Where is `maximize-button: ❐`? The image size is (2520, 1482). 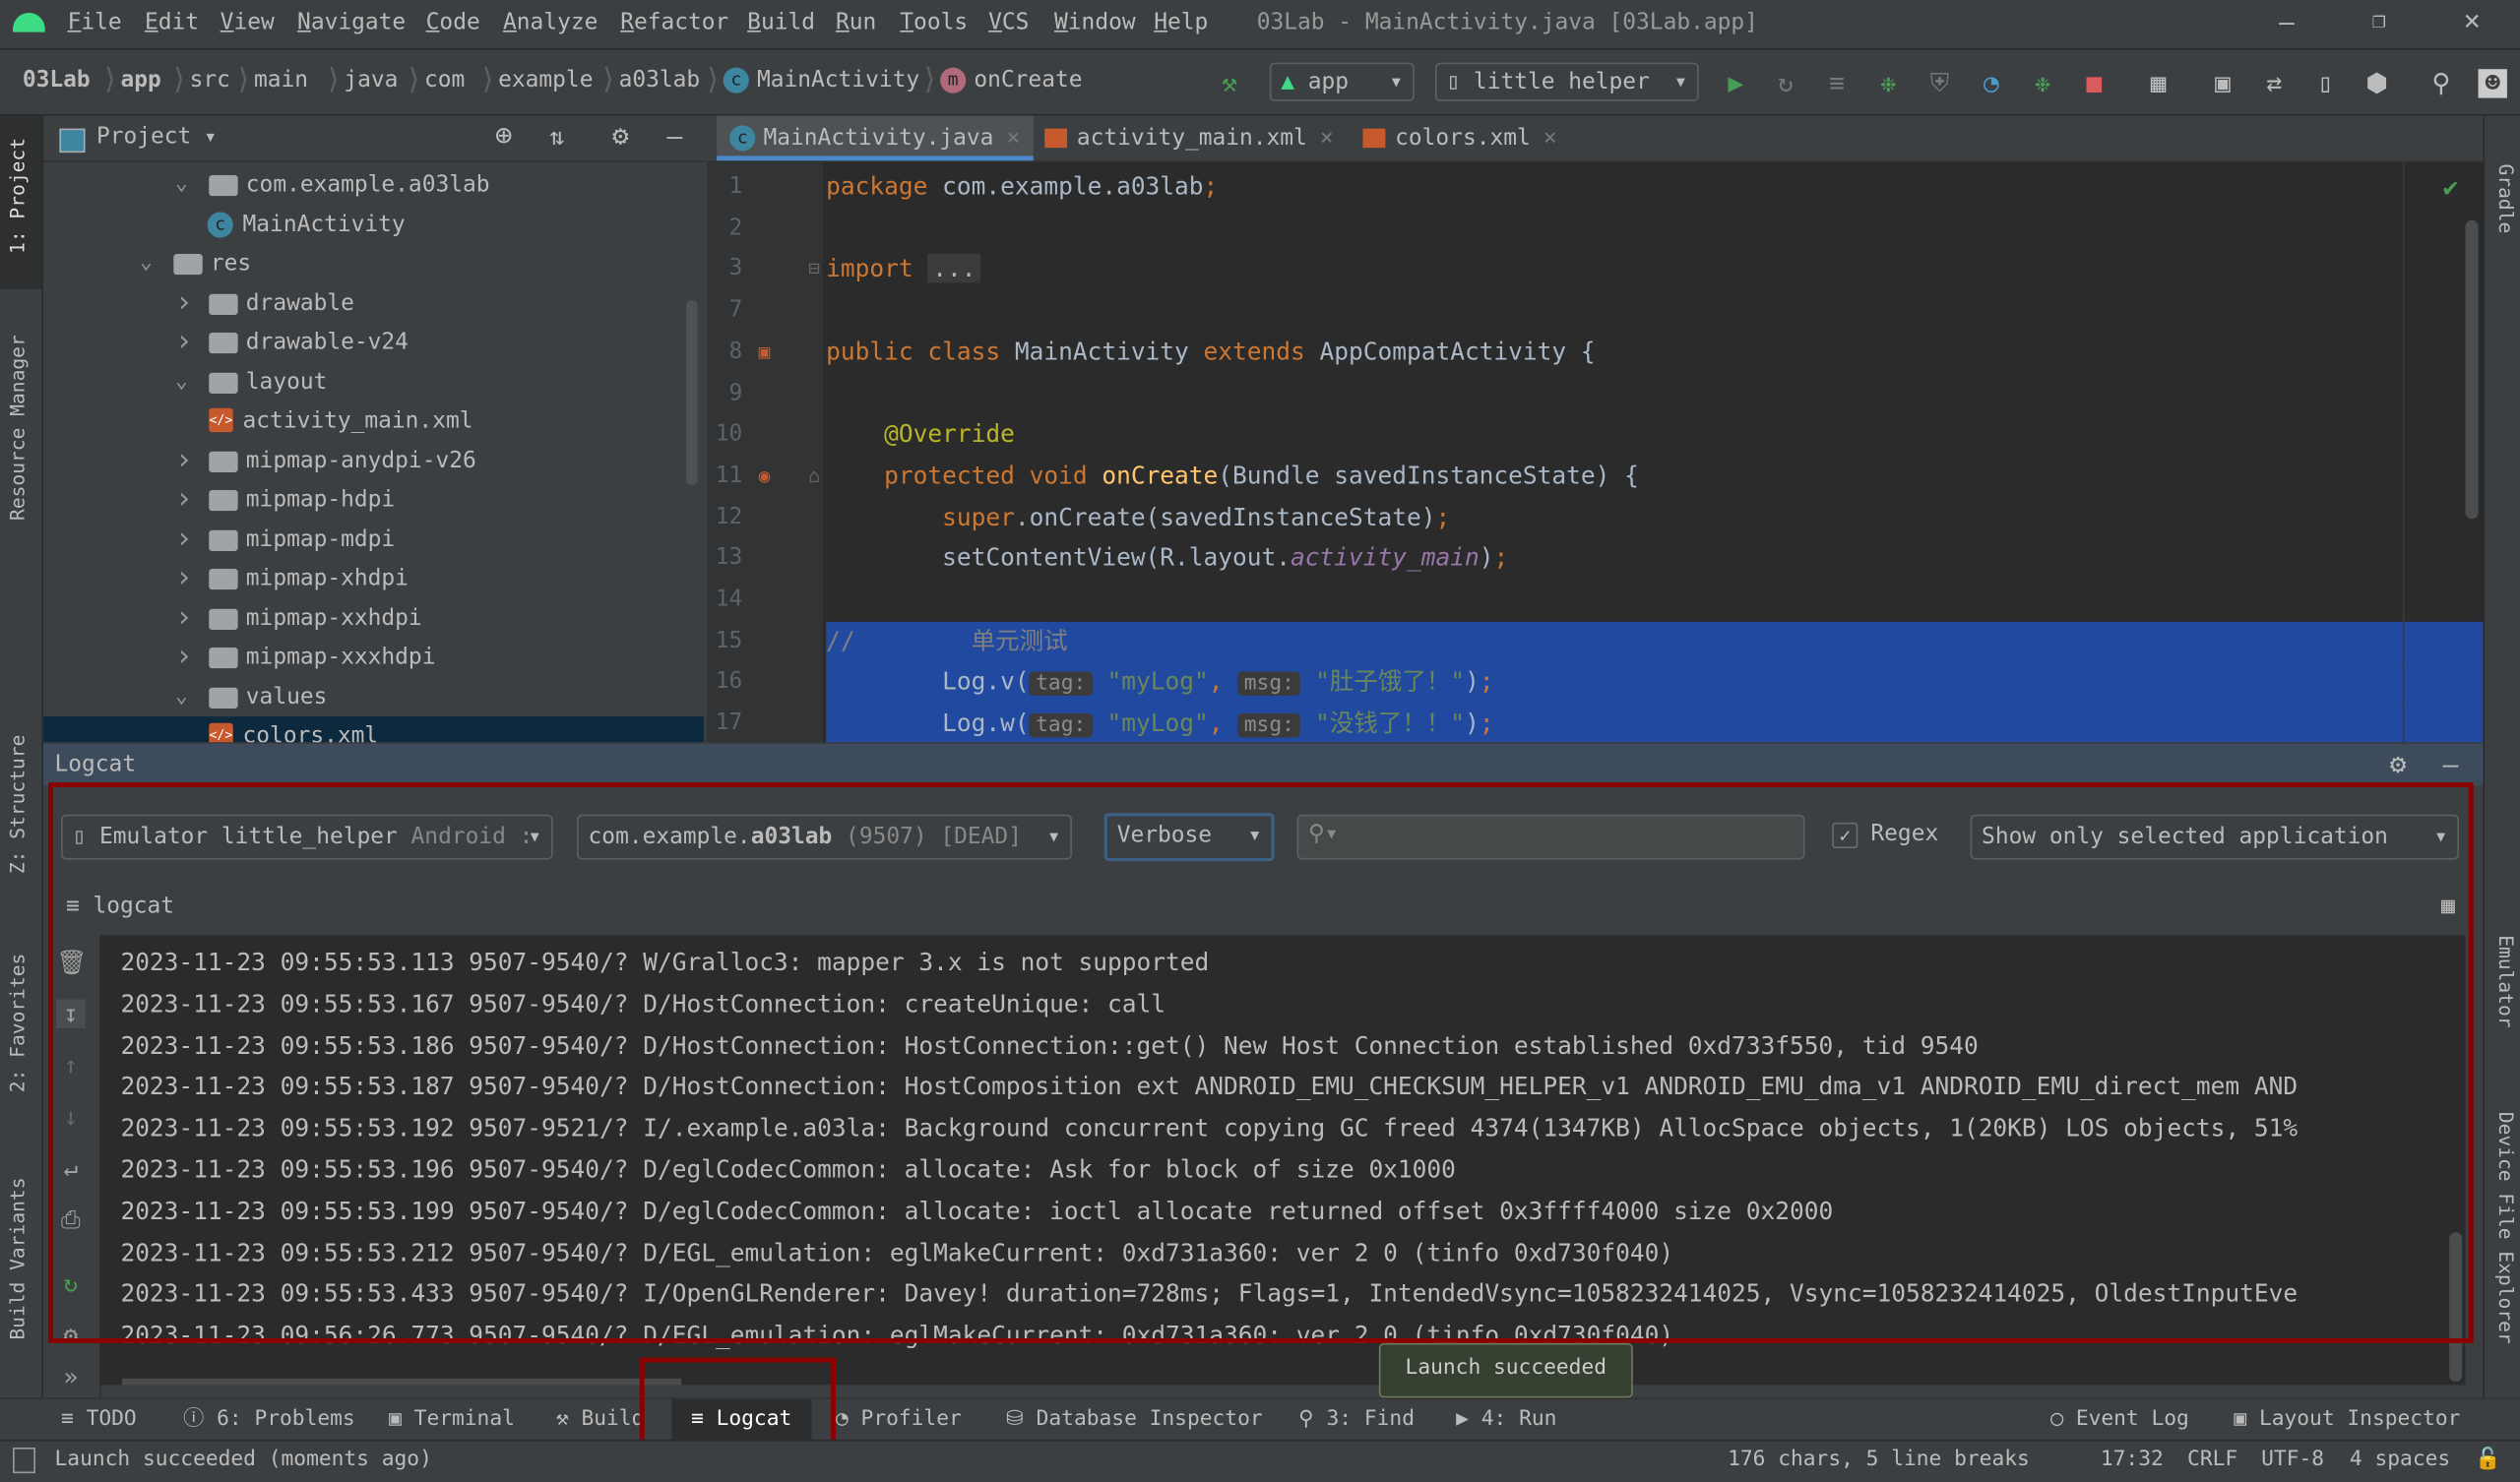 maximize-button: ❐ is located at coordinates (2379, 20).